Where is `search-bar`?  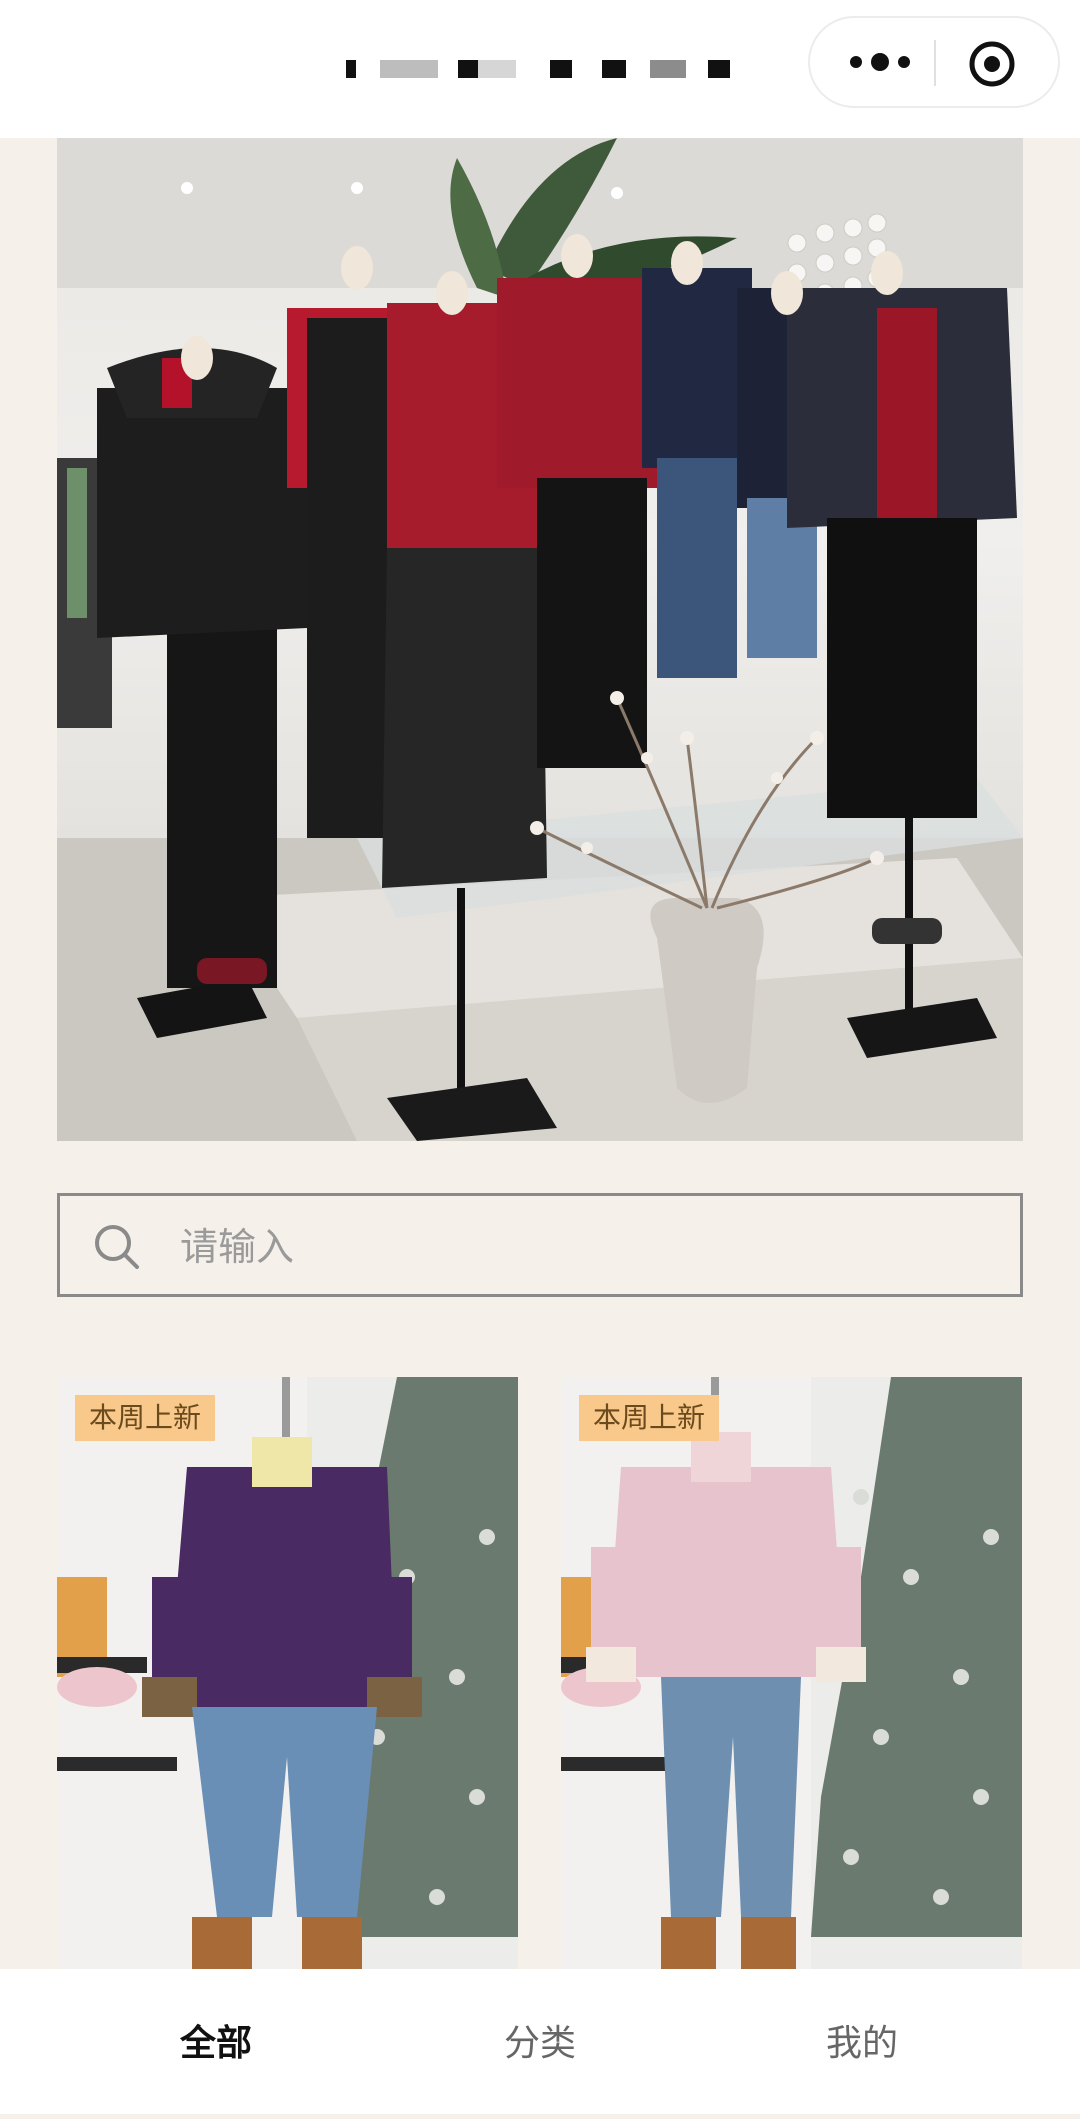 search-bar is located at coordinates (540, 1245).